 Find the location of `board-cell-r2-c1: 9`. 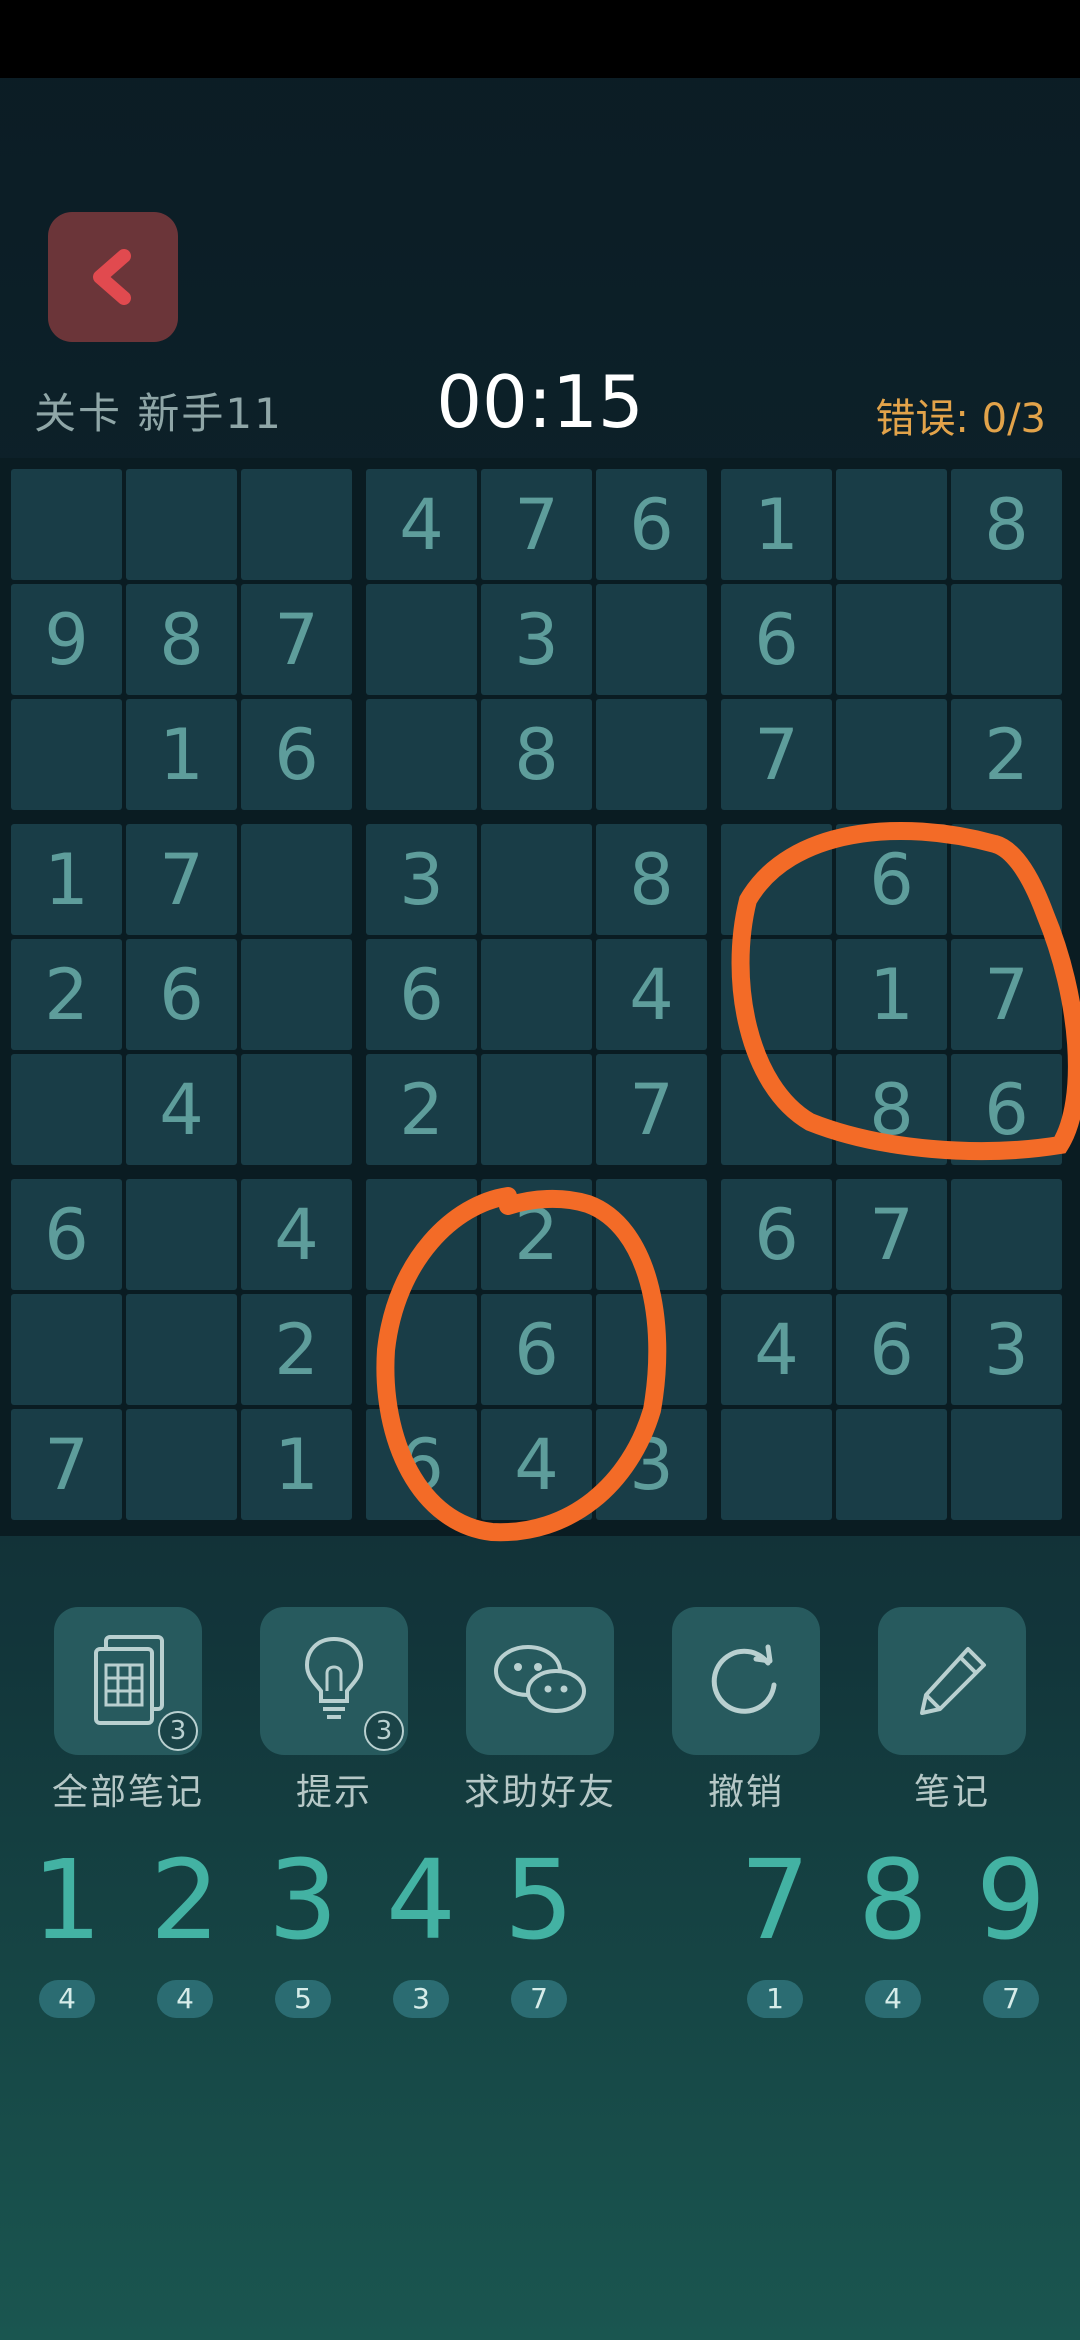

board-cell-r2-c1: 9 is located at coordinates (66, 639).